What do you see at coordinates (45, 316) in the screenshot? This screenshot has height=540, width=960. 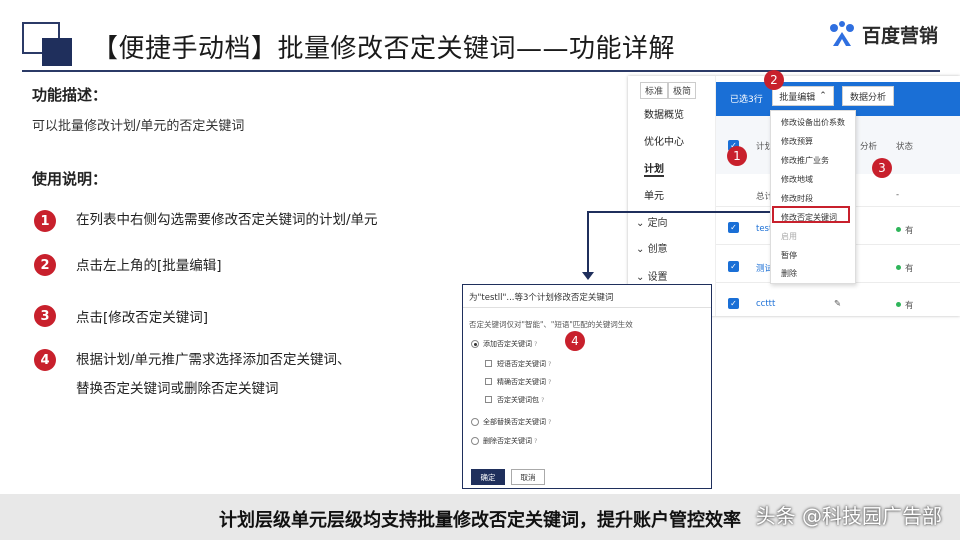 I see `step-3-badge: 3` at bounding box center [45, 316].